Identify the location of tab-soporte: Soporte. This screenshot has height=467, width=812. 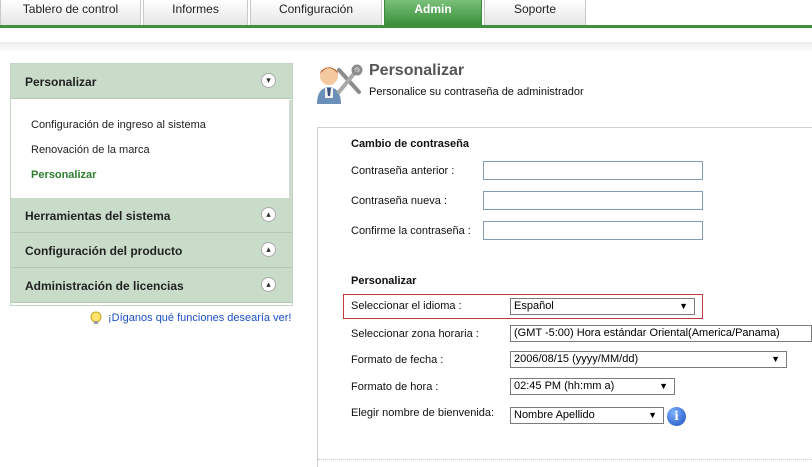
(535, 13).